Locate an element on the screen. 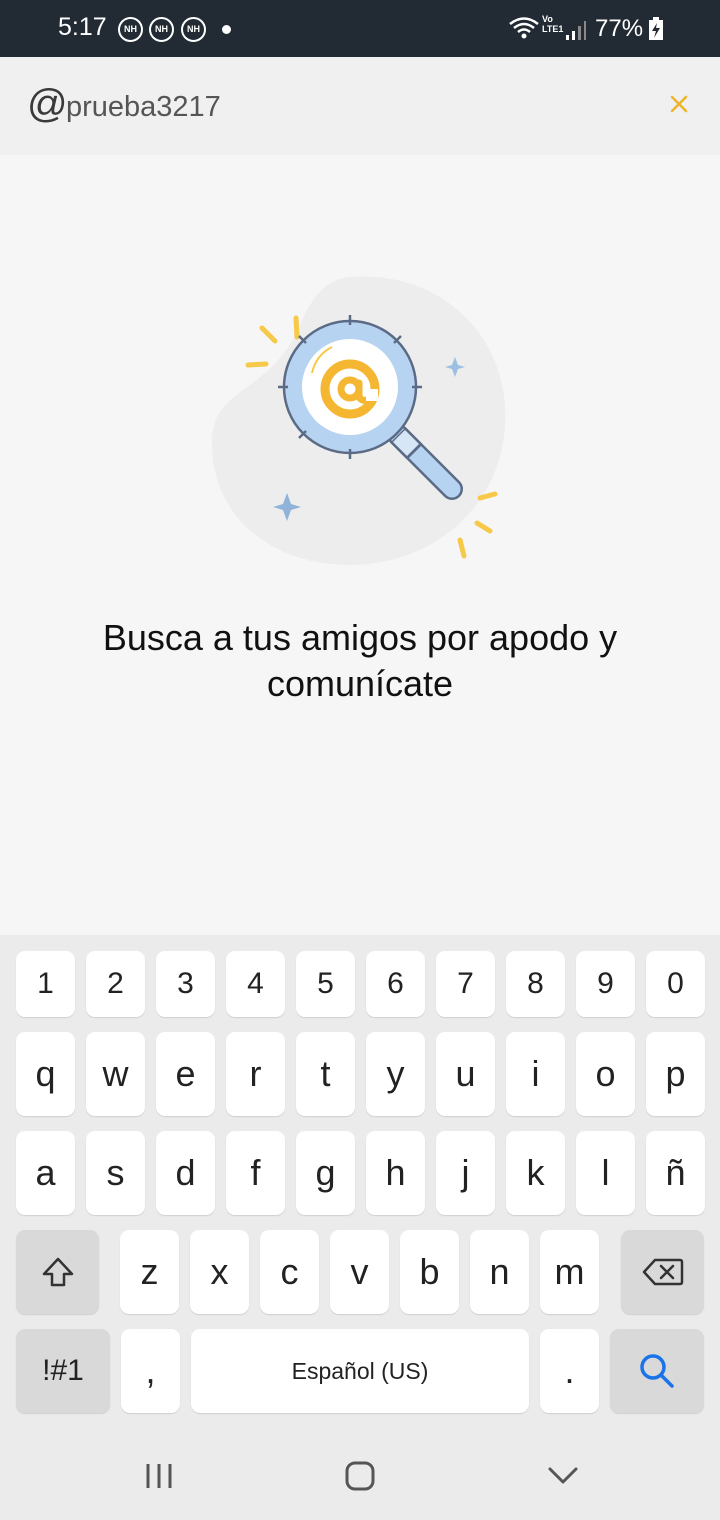  volte-indicator: Vo LTE1 is located at coordinates (553, 24).